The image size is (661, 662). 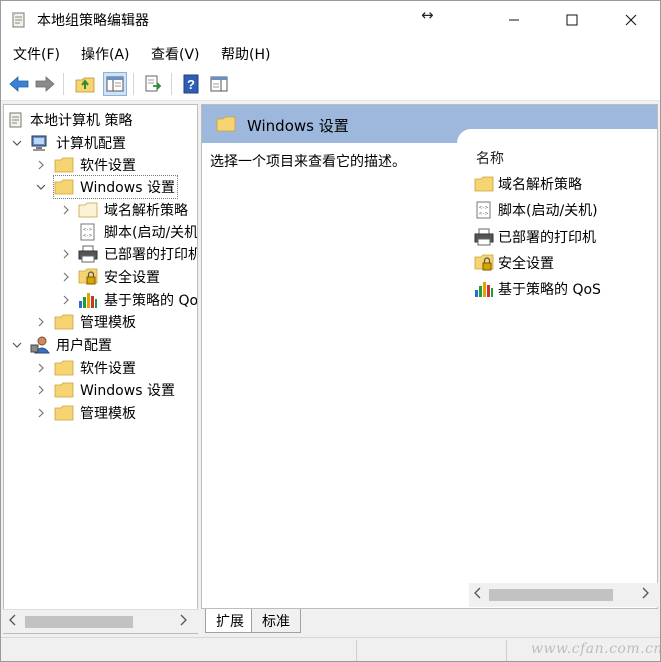 What do you see at coordinates (330, 649) in the screenshot?
I see `status-bar: www.cfan.com.cn` at bounding box center [330, 649].